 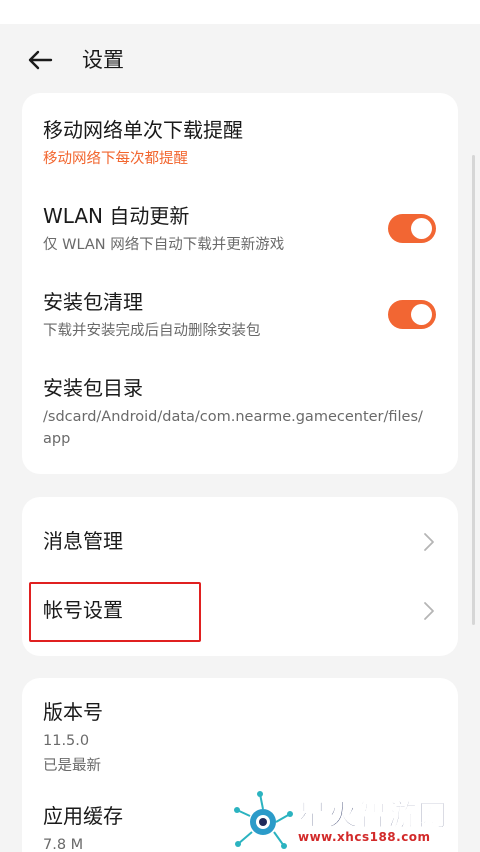 What do you see at coordinates (473, 390) in the screenshot?
I see `scrollbar` at bounding box center [473, 390].